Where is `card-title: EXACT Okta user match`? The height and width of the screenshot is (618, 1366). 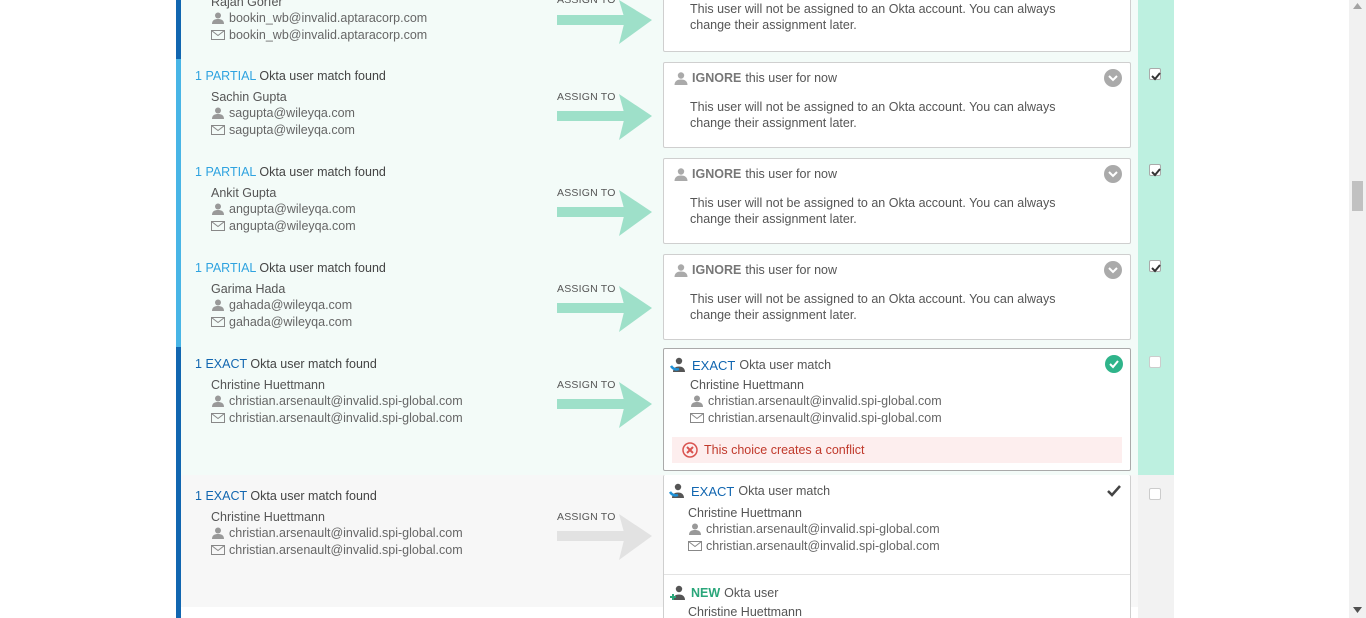 card-title: EXACT Okta user match is located at coordinates (750, 365).